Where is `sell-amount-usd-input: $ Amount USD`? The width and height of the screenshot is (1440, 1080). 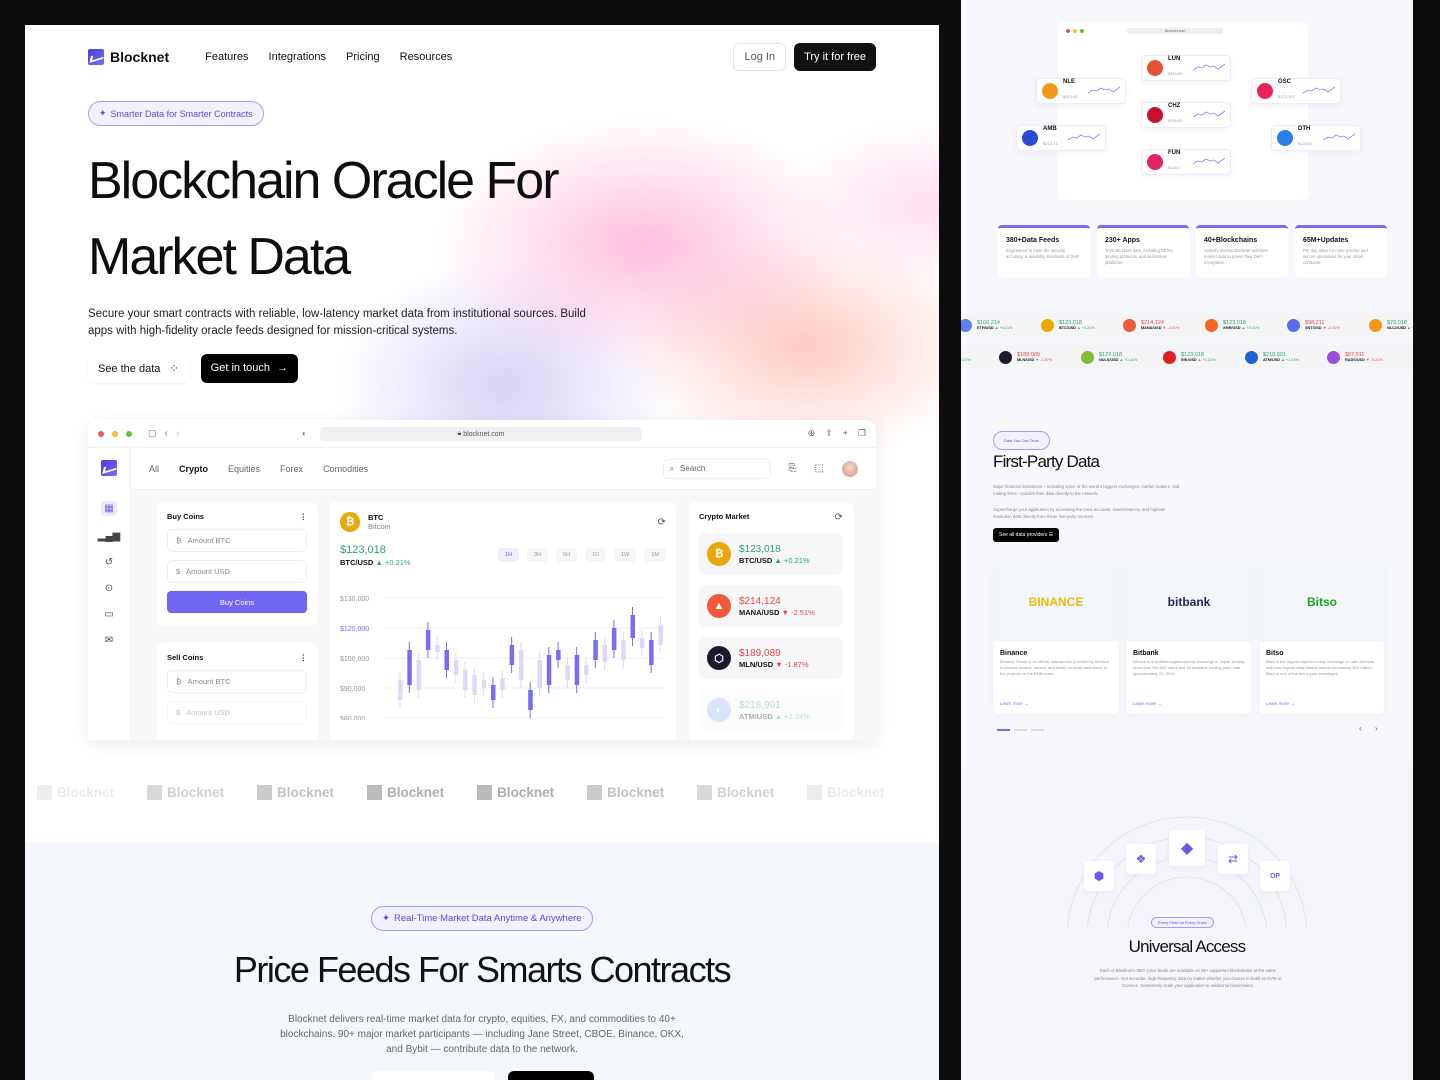
sell-amount-usd-input: $ Amount USD is located at coordinates (237, 712).